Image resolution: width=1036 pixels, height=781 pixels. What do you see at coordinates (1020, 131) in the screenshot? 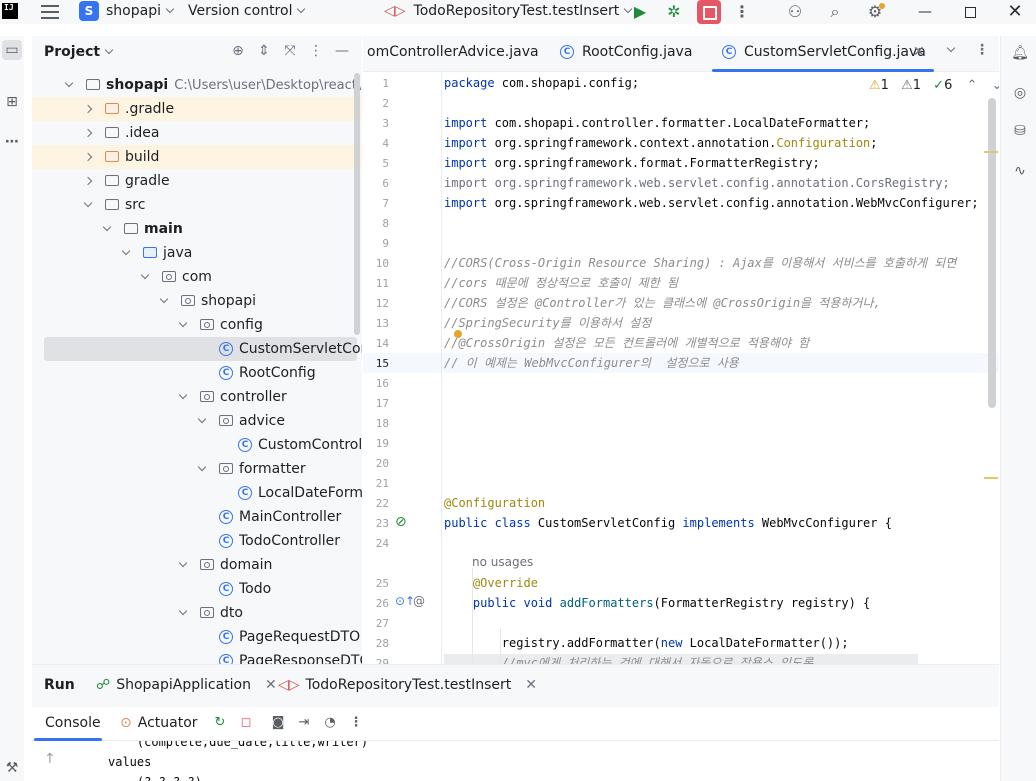
I see `database-icon: ⛁` at bounding box center [1020, 131].